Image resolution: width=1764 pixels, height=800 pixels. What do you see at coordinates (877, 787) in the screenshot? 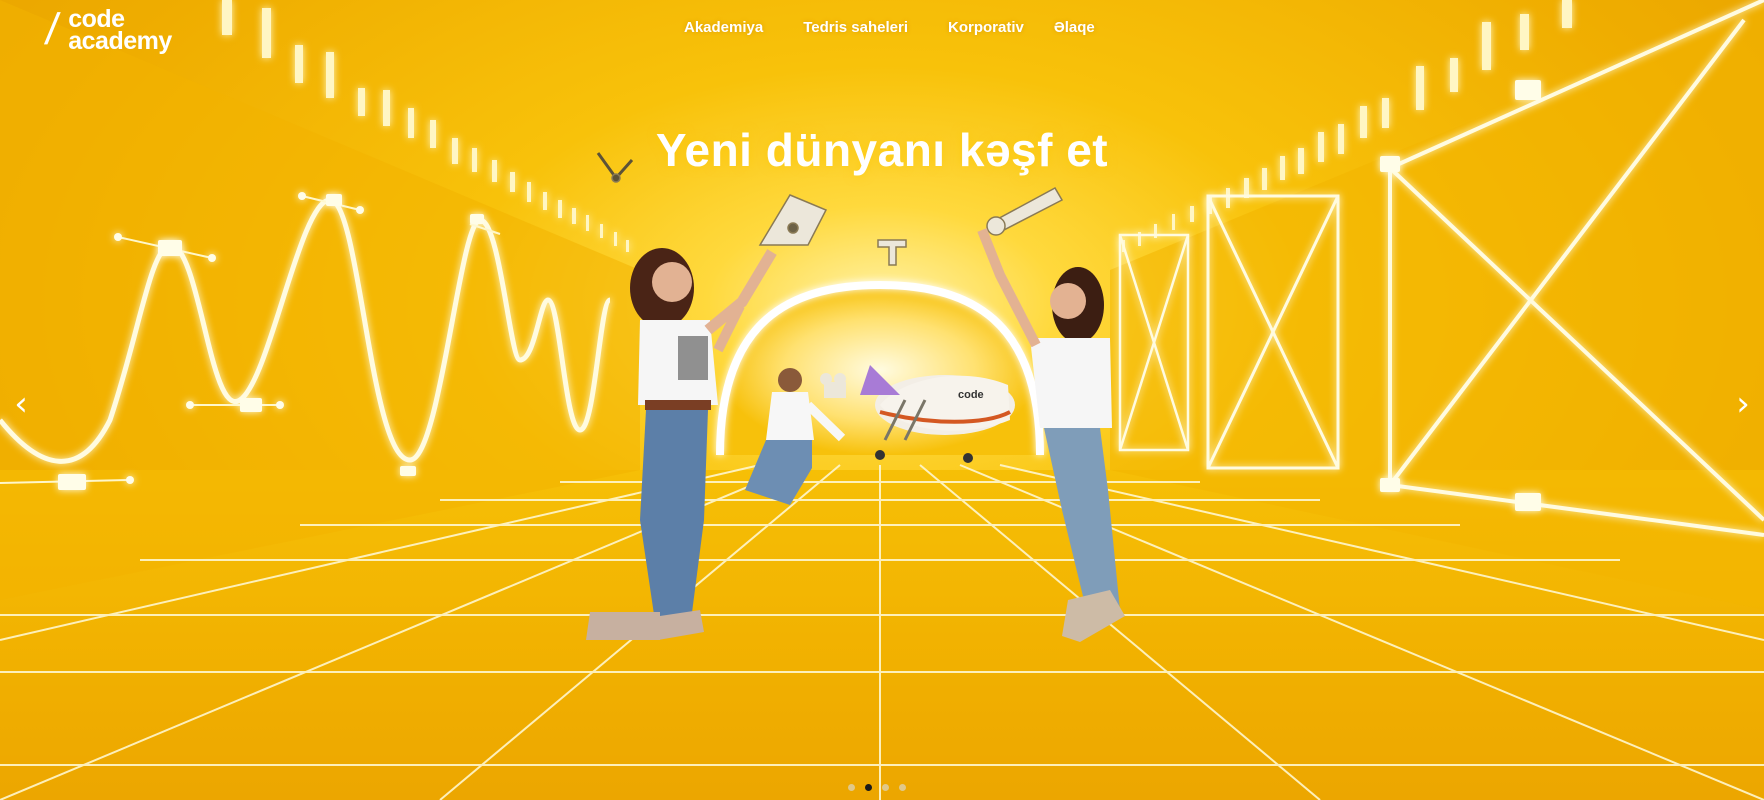
I see `carousel-dots` at bounding box center [877, 787].